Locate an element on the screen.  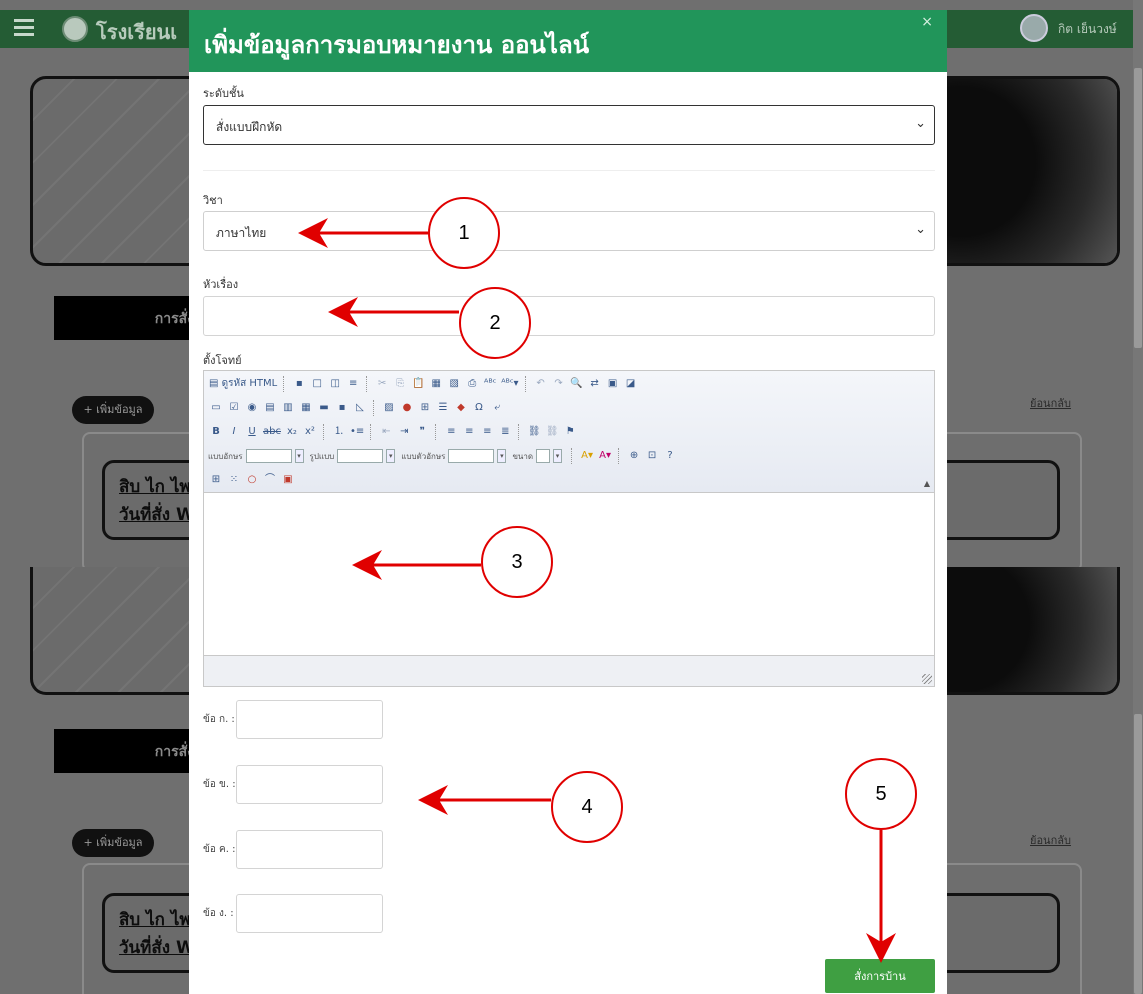
assign-homework-button: สั่งการบ้าน is located at coordinates (880, 976).